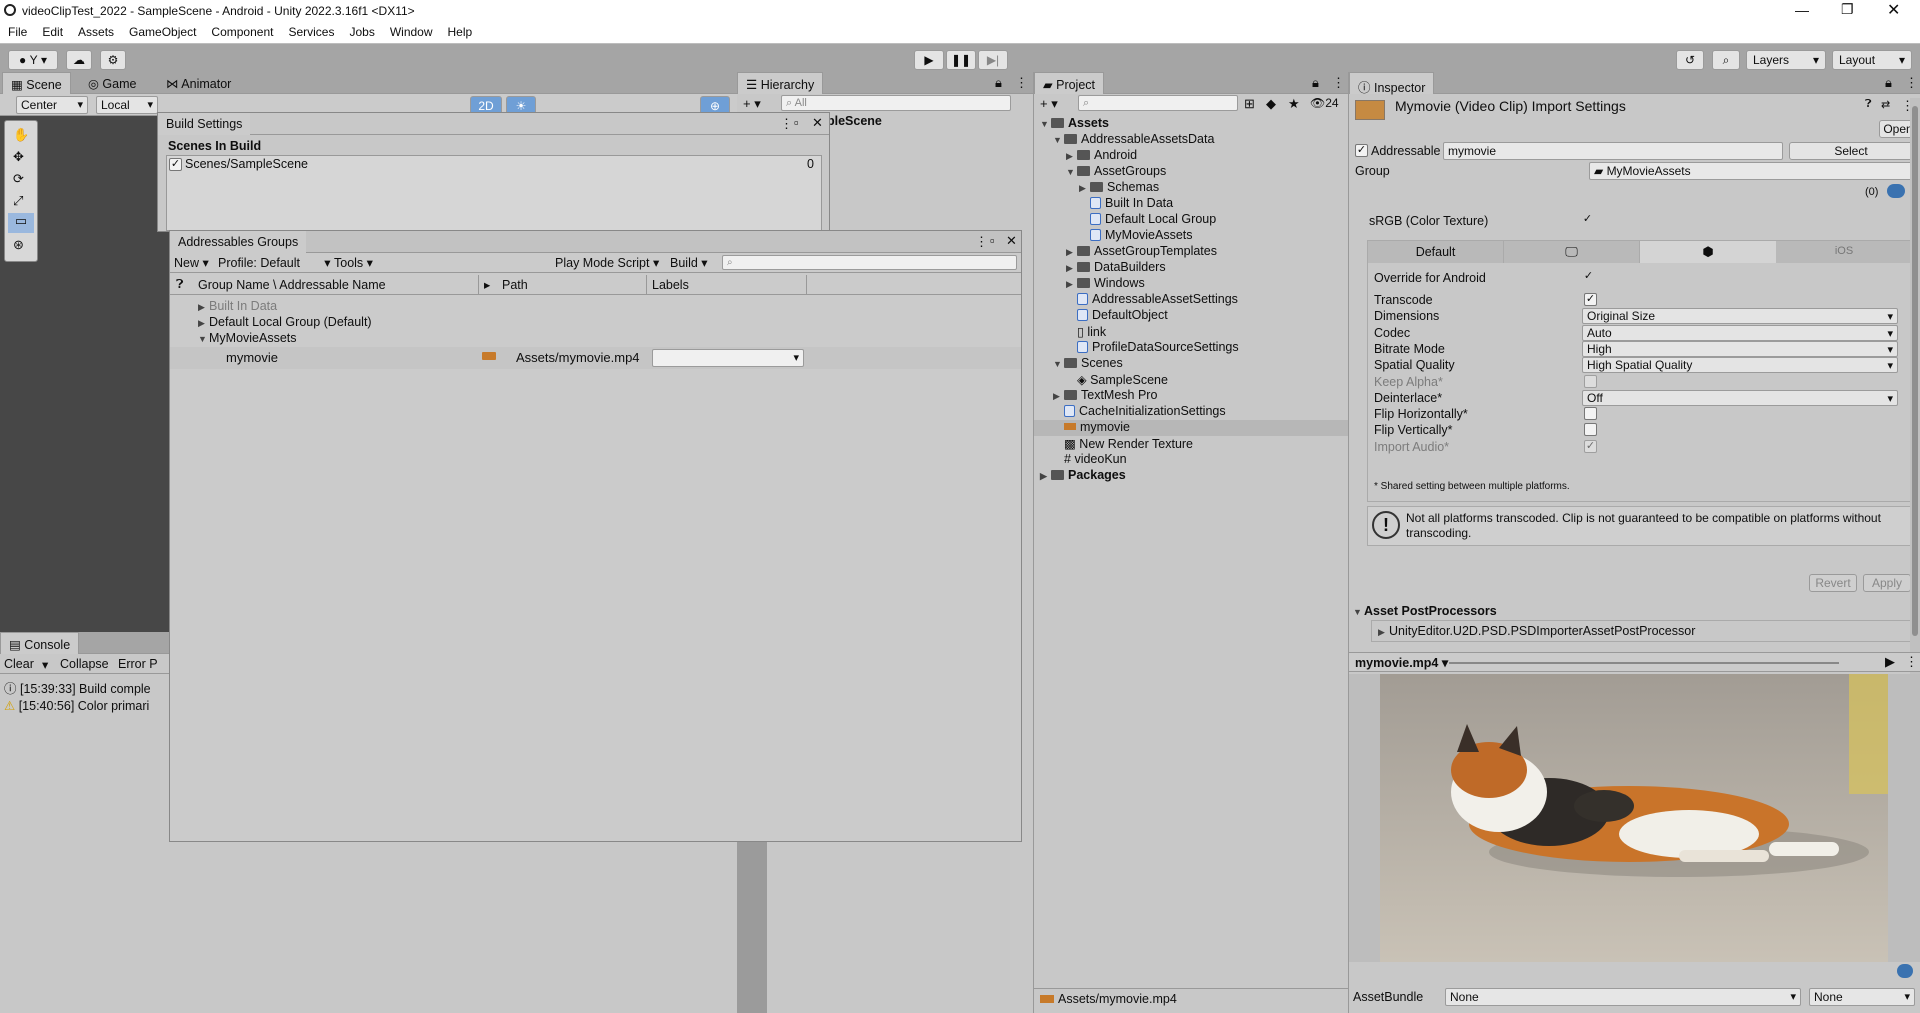 The height and width of the screenshot is (1013, 1920). Describe the element at coordinates (40, 643) in the screenshot. I see `tab-console: ▤ Console` at that location.